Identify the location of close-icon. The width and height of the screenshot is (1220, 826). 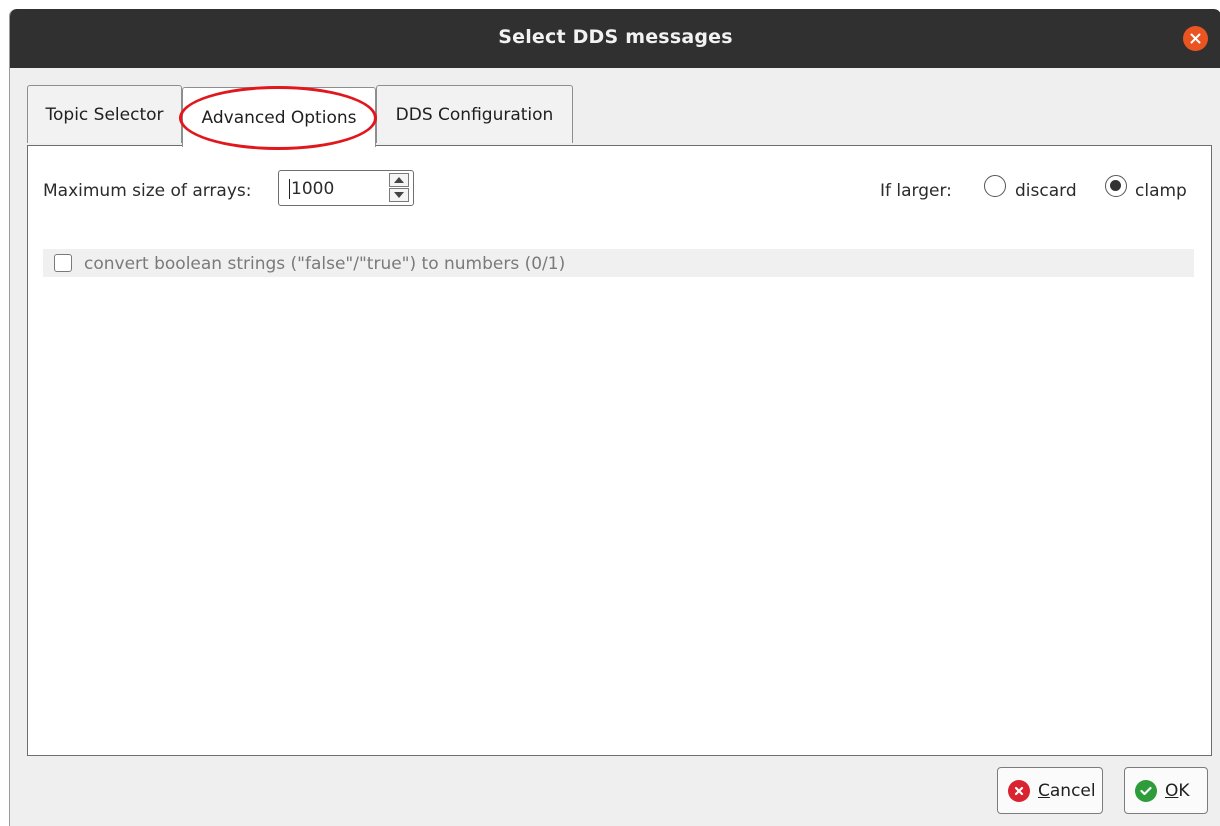
(1195, 38).